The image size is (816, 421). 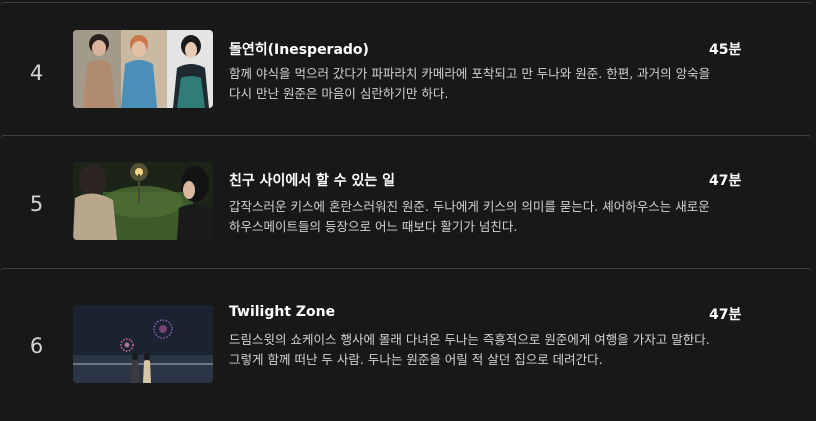 What do you see at coordinates (282, 312) in the screenshot?
I see `episode-title: Twilight Zone` at bounding box center [282, 312].